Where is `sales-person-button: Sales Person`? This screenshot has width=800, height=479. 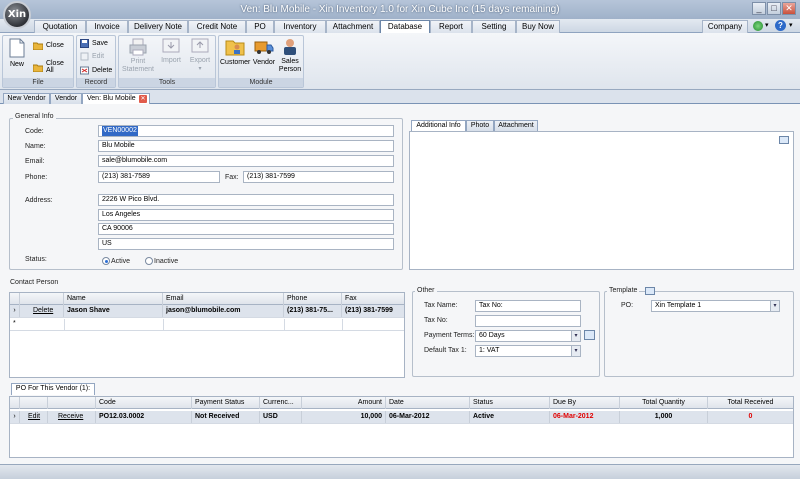
sales-person-button: Sales Person is located at coordinates (290, 56).